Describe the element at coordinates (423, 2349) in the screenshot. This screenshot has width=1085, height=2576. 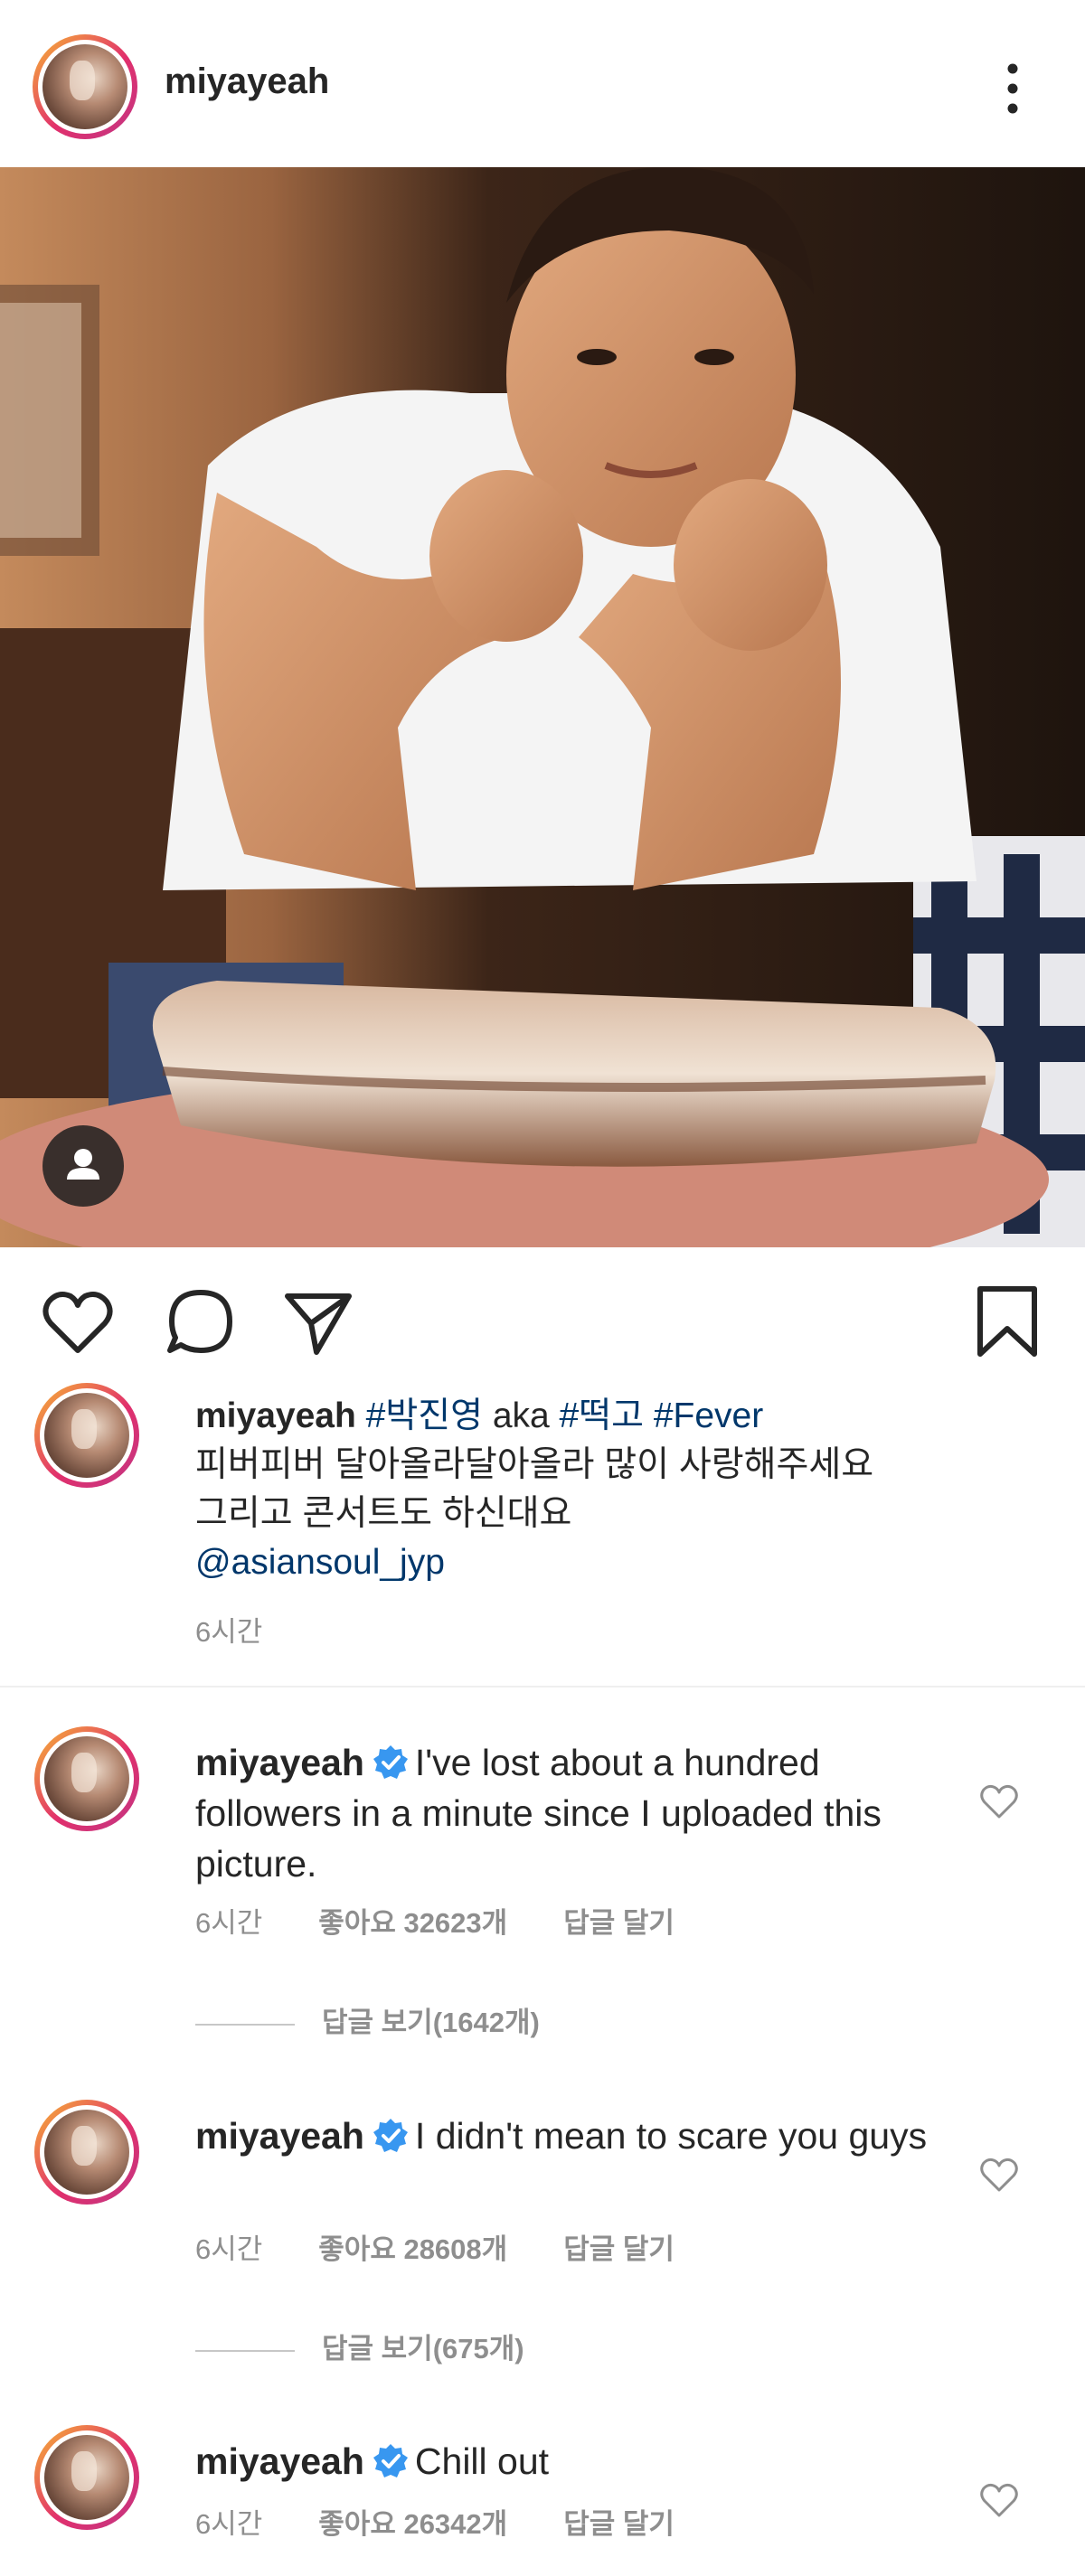
I see `view-replies-label: 답글 보기(675개)` at that location.